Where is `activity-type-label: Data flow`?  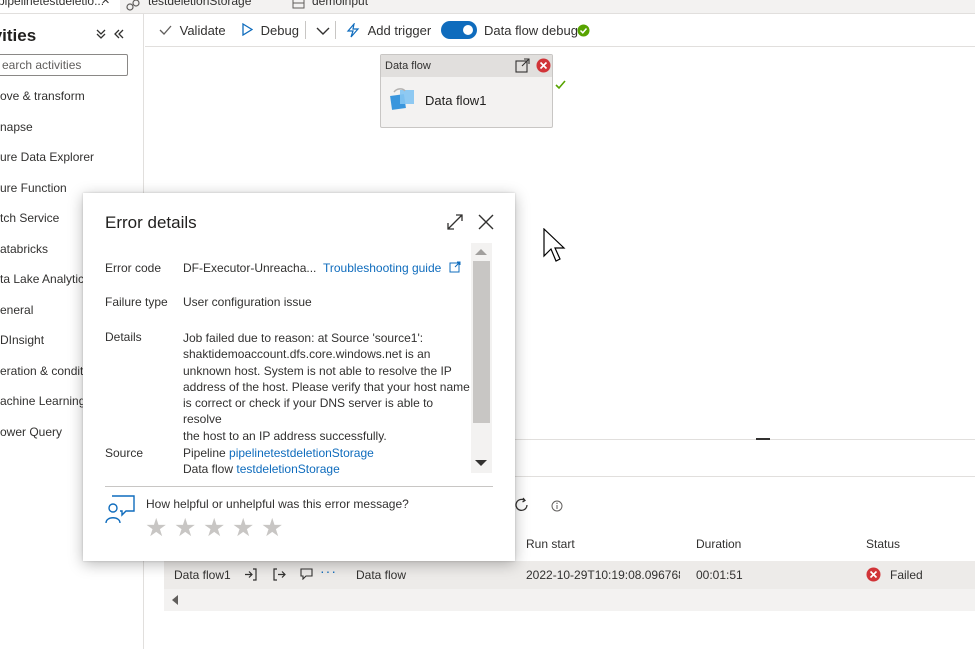
activity-type-label: Data flow is located at coordinates (408, 66).